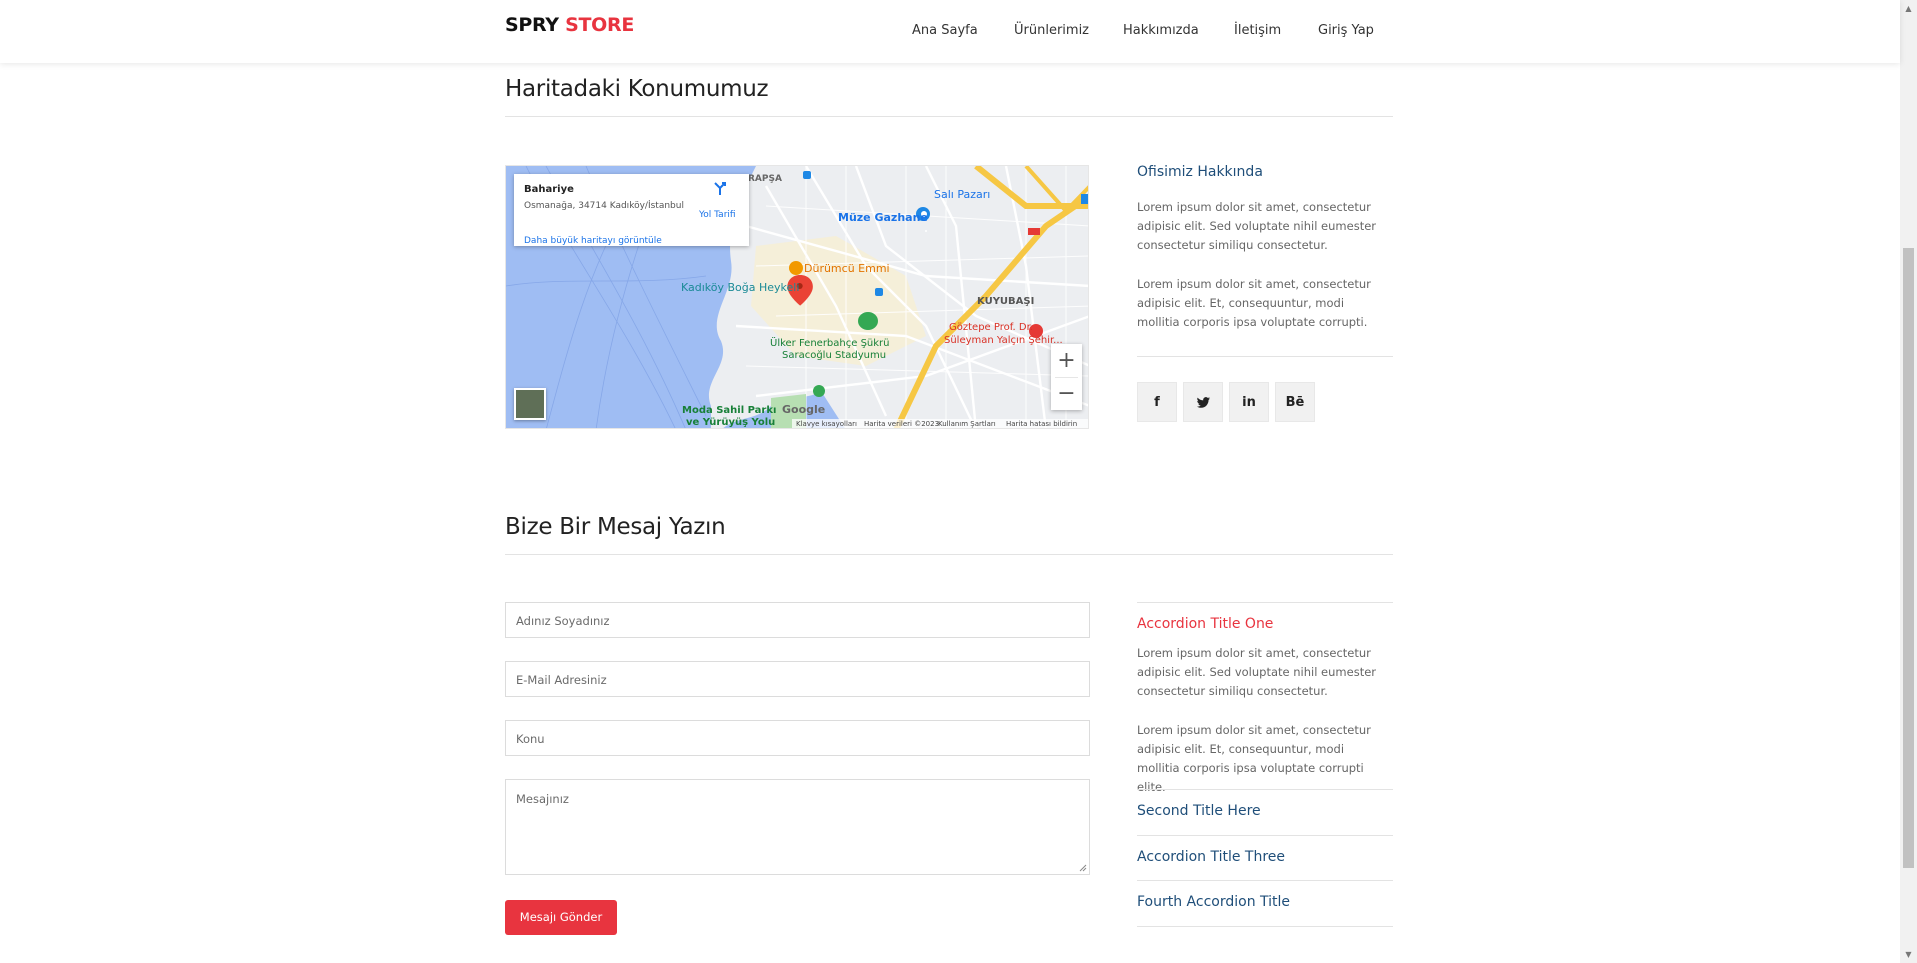 This screenshot has width=1917, height=963. Describe the element at coordinates (561, 917) in the screenshot. I see `send-message-button: Mesajı Gönder` at that location.